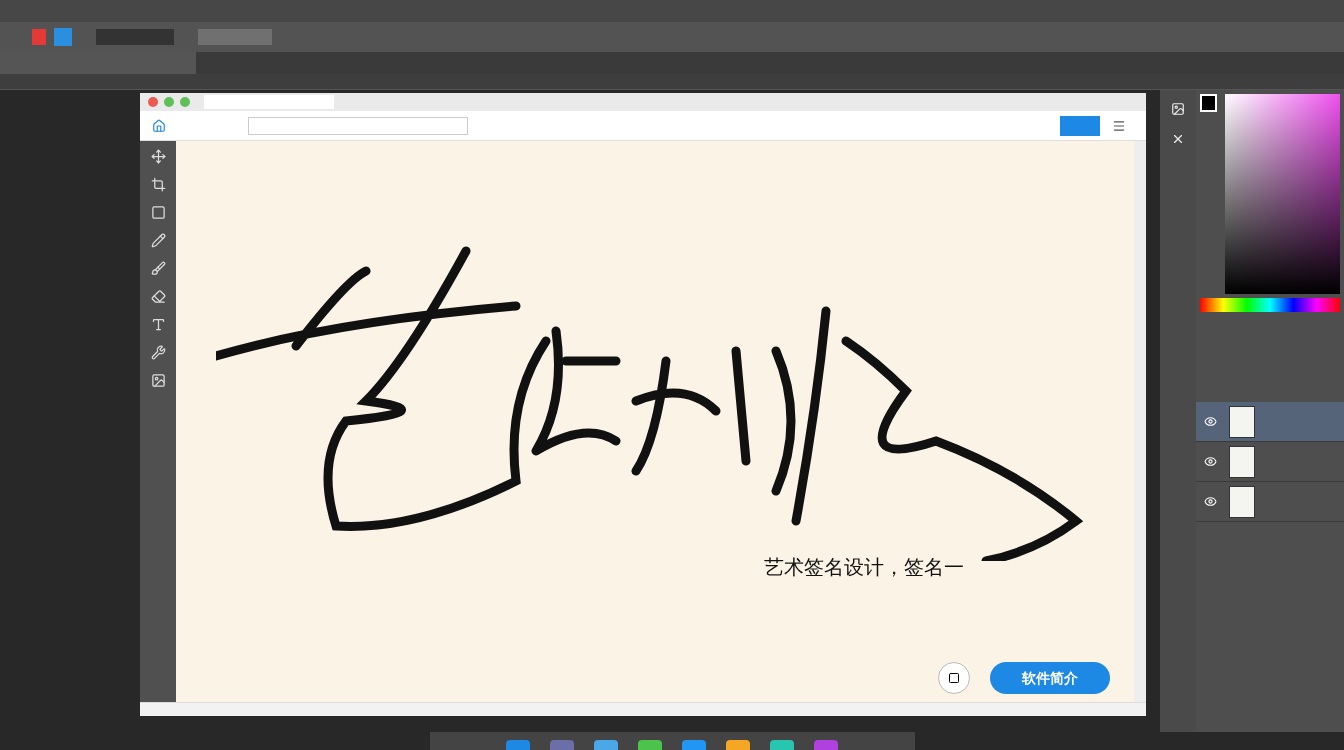  What do you see at coordinates (358, 125) in the screenshot?
I see `address-field` at bounding box center [358, 125].